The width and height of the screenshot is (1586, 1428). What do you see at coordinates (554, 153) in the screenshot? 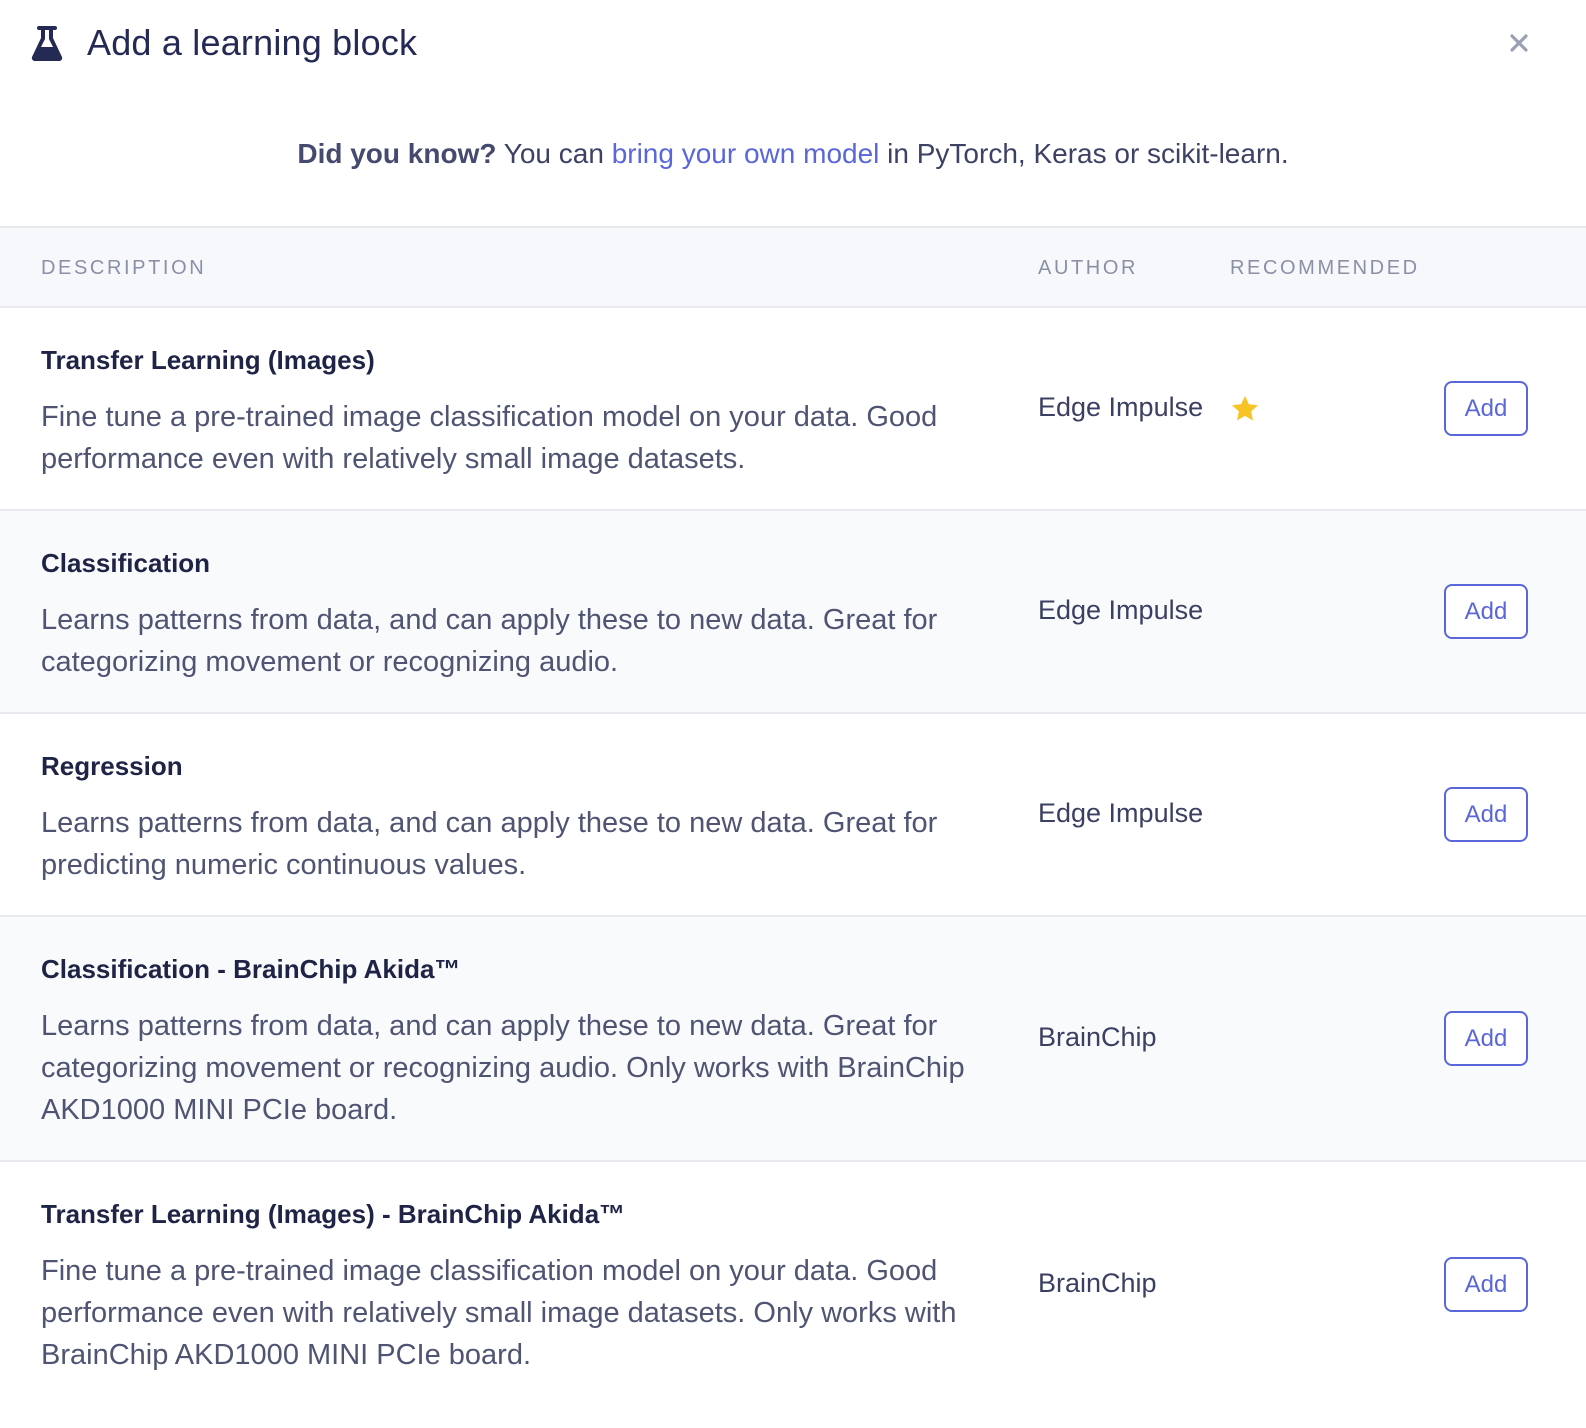
I see `tip-text-before: You can` at bounding box center [554, 153].